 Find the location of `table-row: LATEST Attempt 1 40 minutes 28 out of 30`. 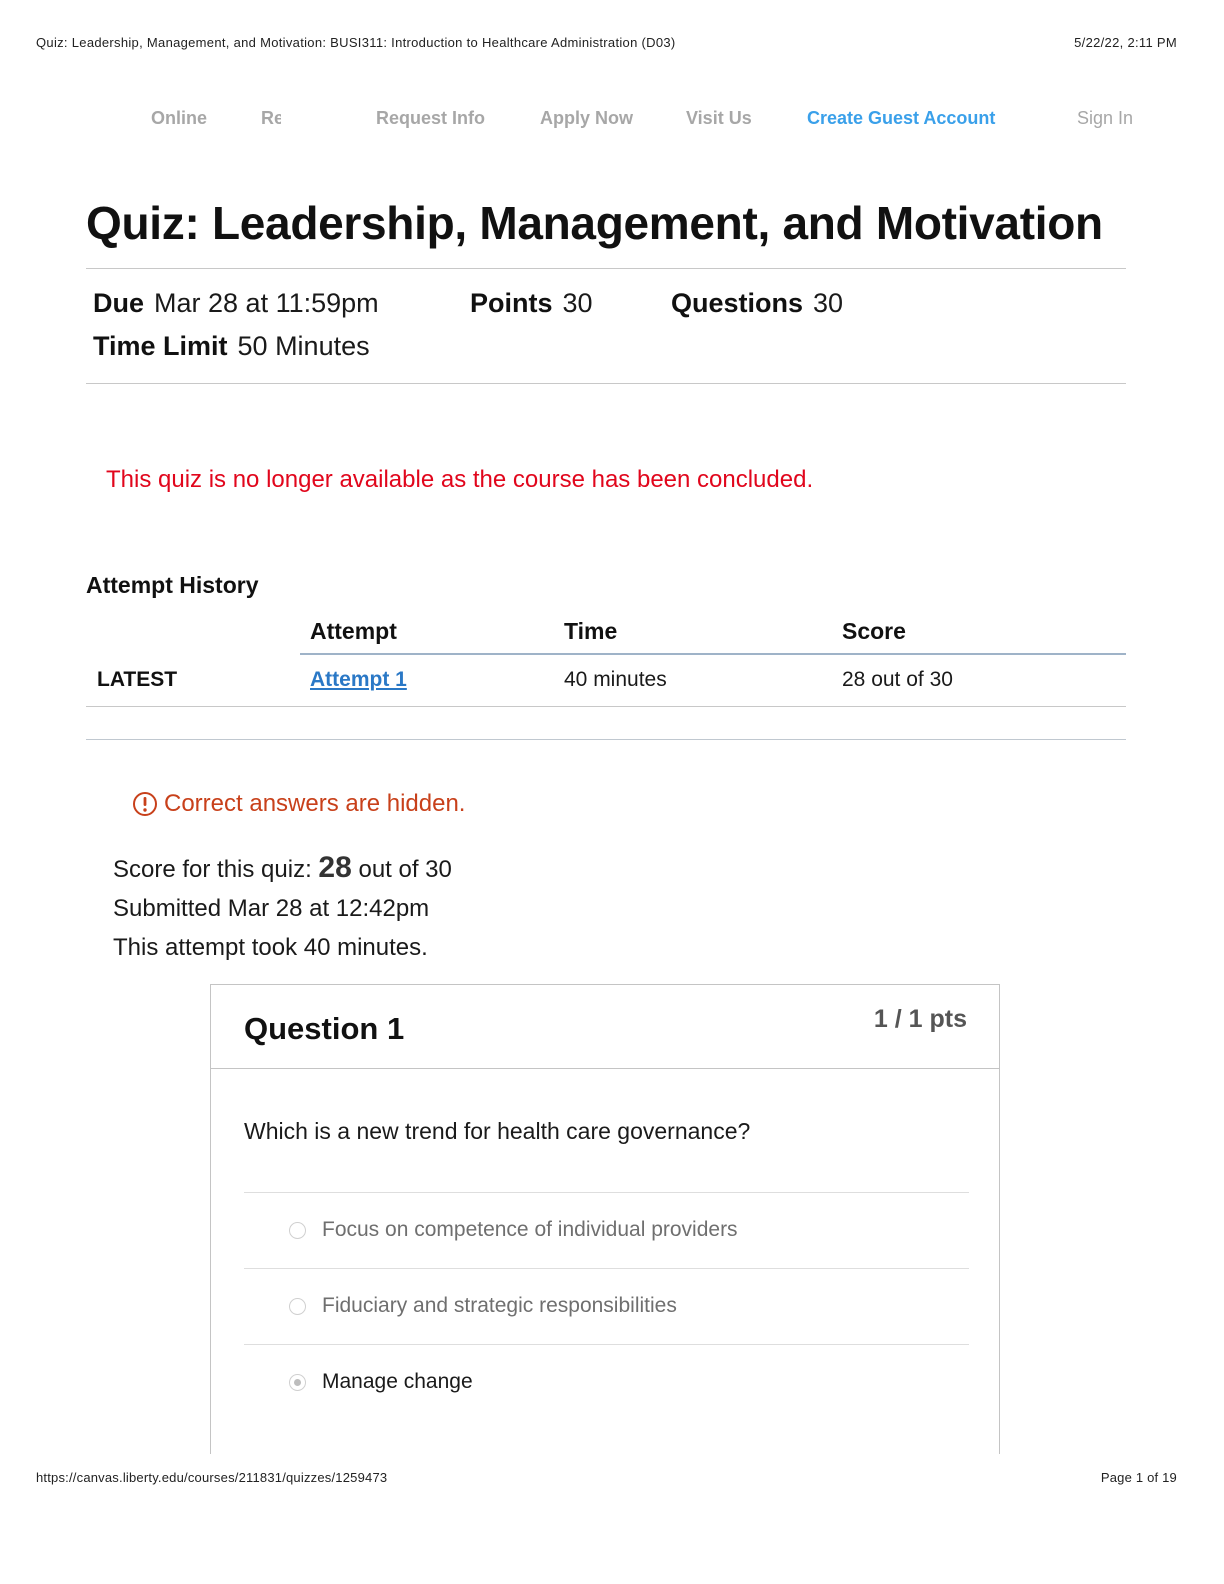

table-row: LATEST Attempt 1 40 minutes 28 out of 30 is located at coordinates (606, 683).